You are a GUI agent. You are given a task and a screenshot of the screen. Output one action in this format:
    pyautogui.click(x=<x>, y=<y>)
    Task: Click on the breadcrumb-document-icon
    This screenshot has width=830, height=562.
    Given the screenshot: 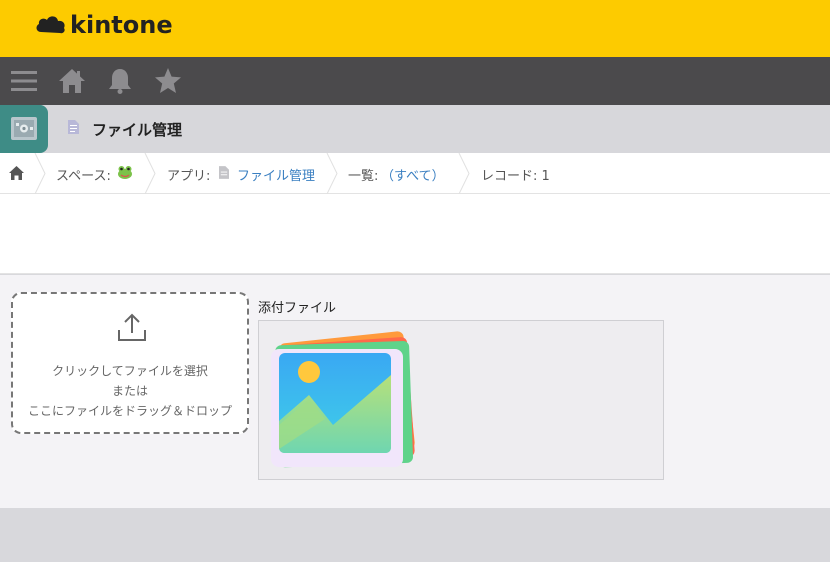 What is the action you would take?
    pyautogui.click(x=224, y=172)
    